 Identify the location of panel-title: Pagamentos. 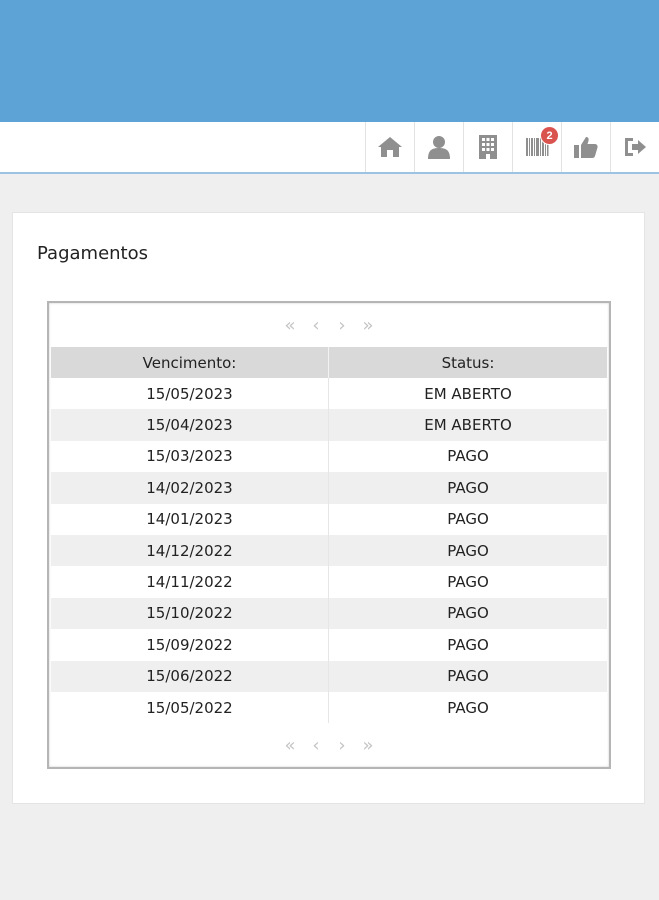
(92, 253).